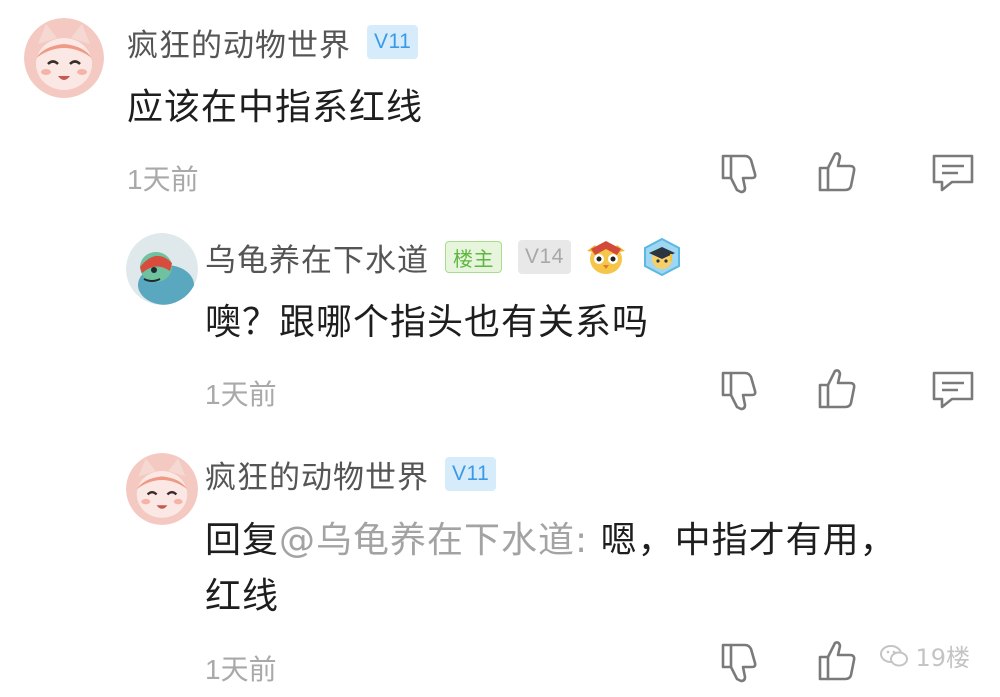 This screenshot has height=697, width=1000. Describe the element at coordinates (606, 257) in the screenshot. I see `owl-medal-icon` at that location.